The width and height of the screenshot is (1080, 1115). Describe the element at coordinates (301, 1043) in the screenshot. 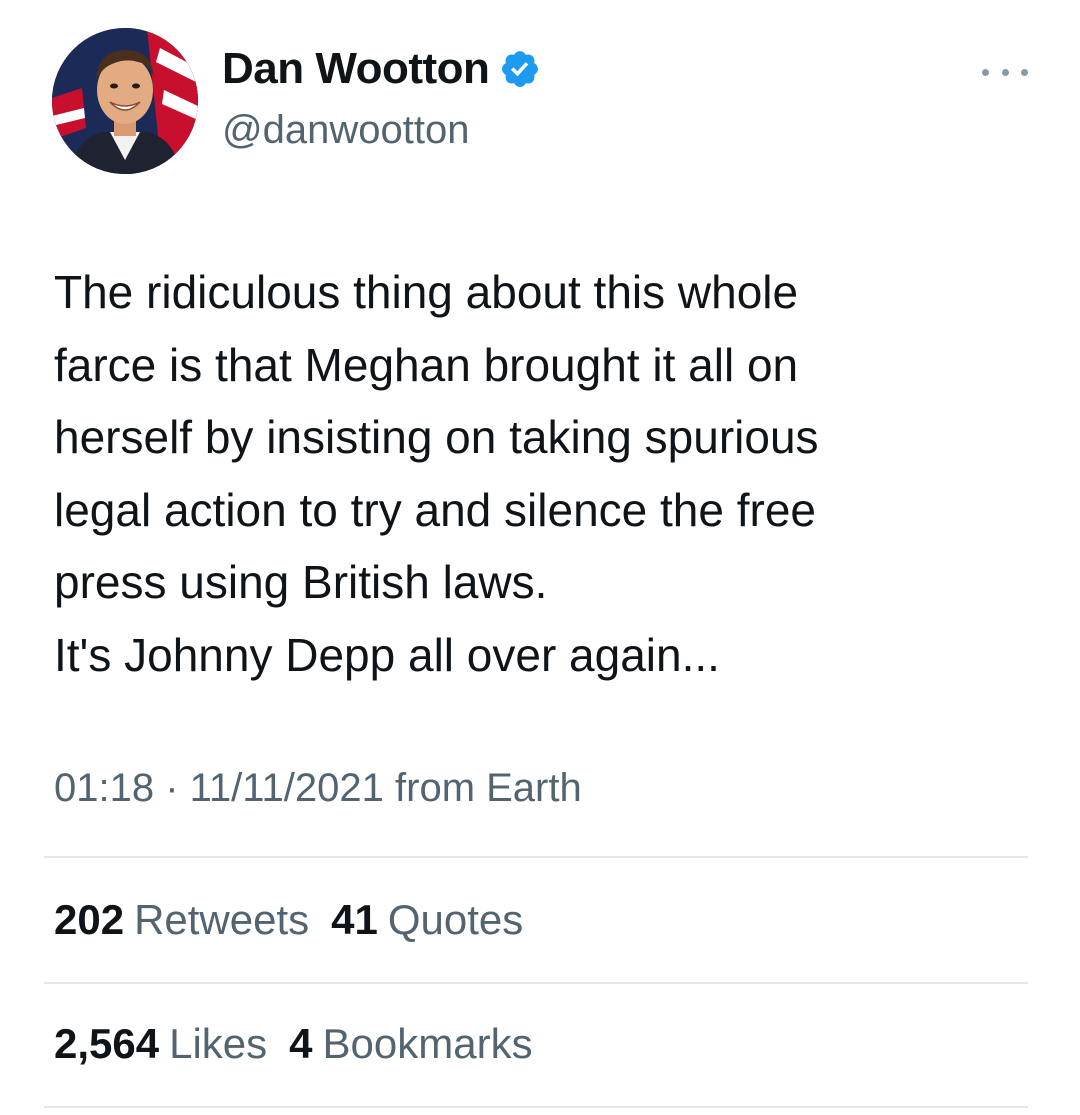

I see `bookmarks-count: 4` at that location.